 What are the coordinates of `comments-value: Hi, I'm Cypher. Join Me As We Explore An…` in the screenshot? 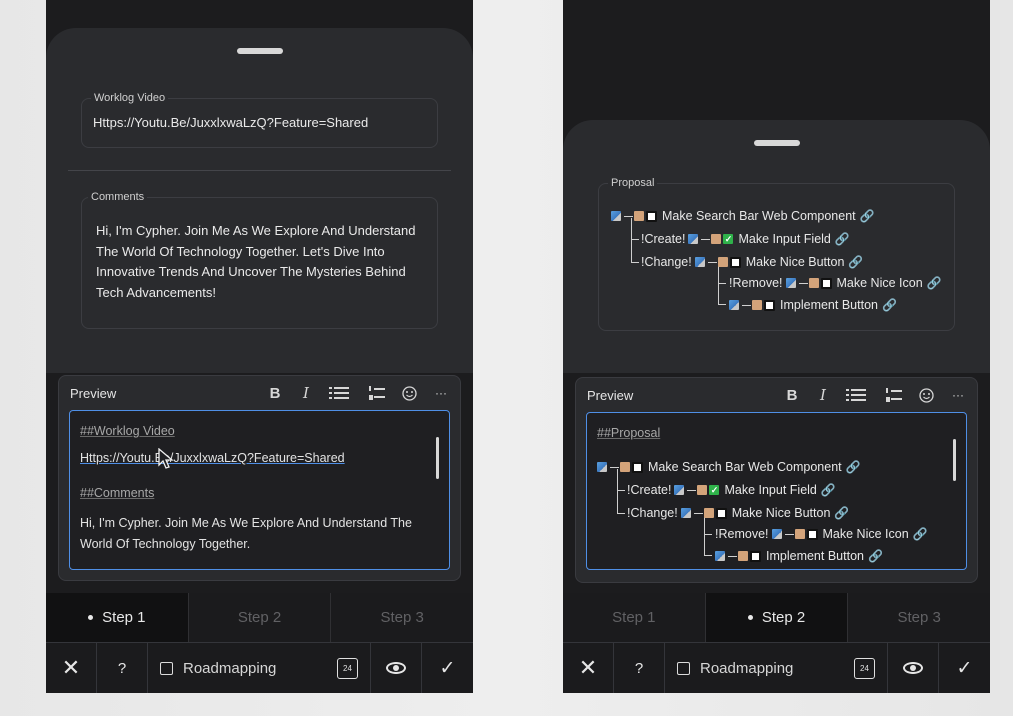 It's located at (256, 261).